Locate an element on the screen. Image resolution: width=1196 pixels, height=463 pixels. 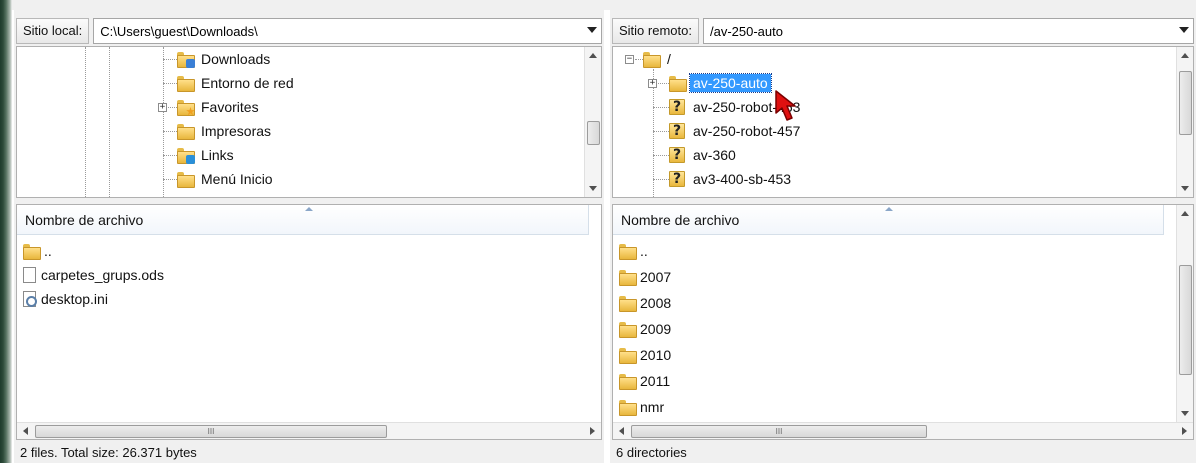
list-item: nmr is located at coordinates (641, 407).